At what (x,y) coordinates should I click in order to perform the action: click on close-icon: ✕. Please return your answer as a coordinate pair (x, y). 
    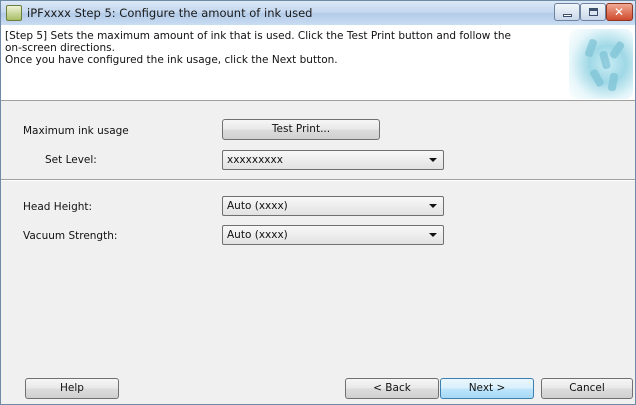
    Looking at the image, I should click on (619, 12).